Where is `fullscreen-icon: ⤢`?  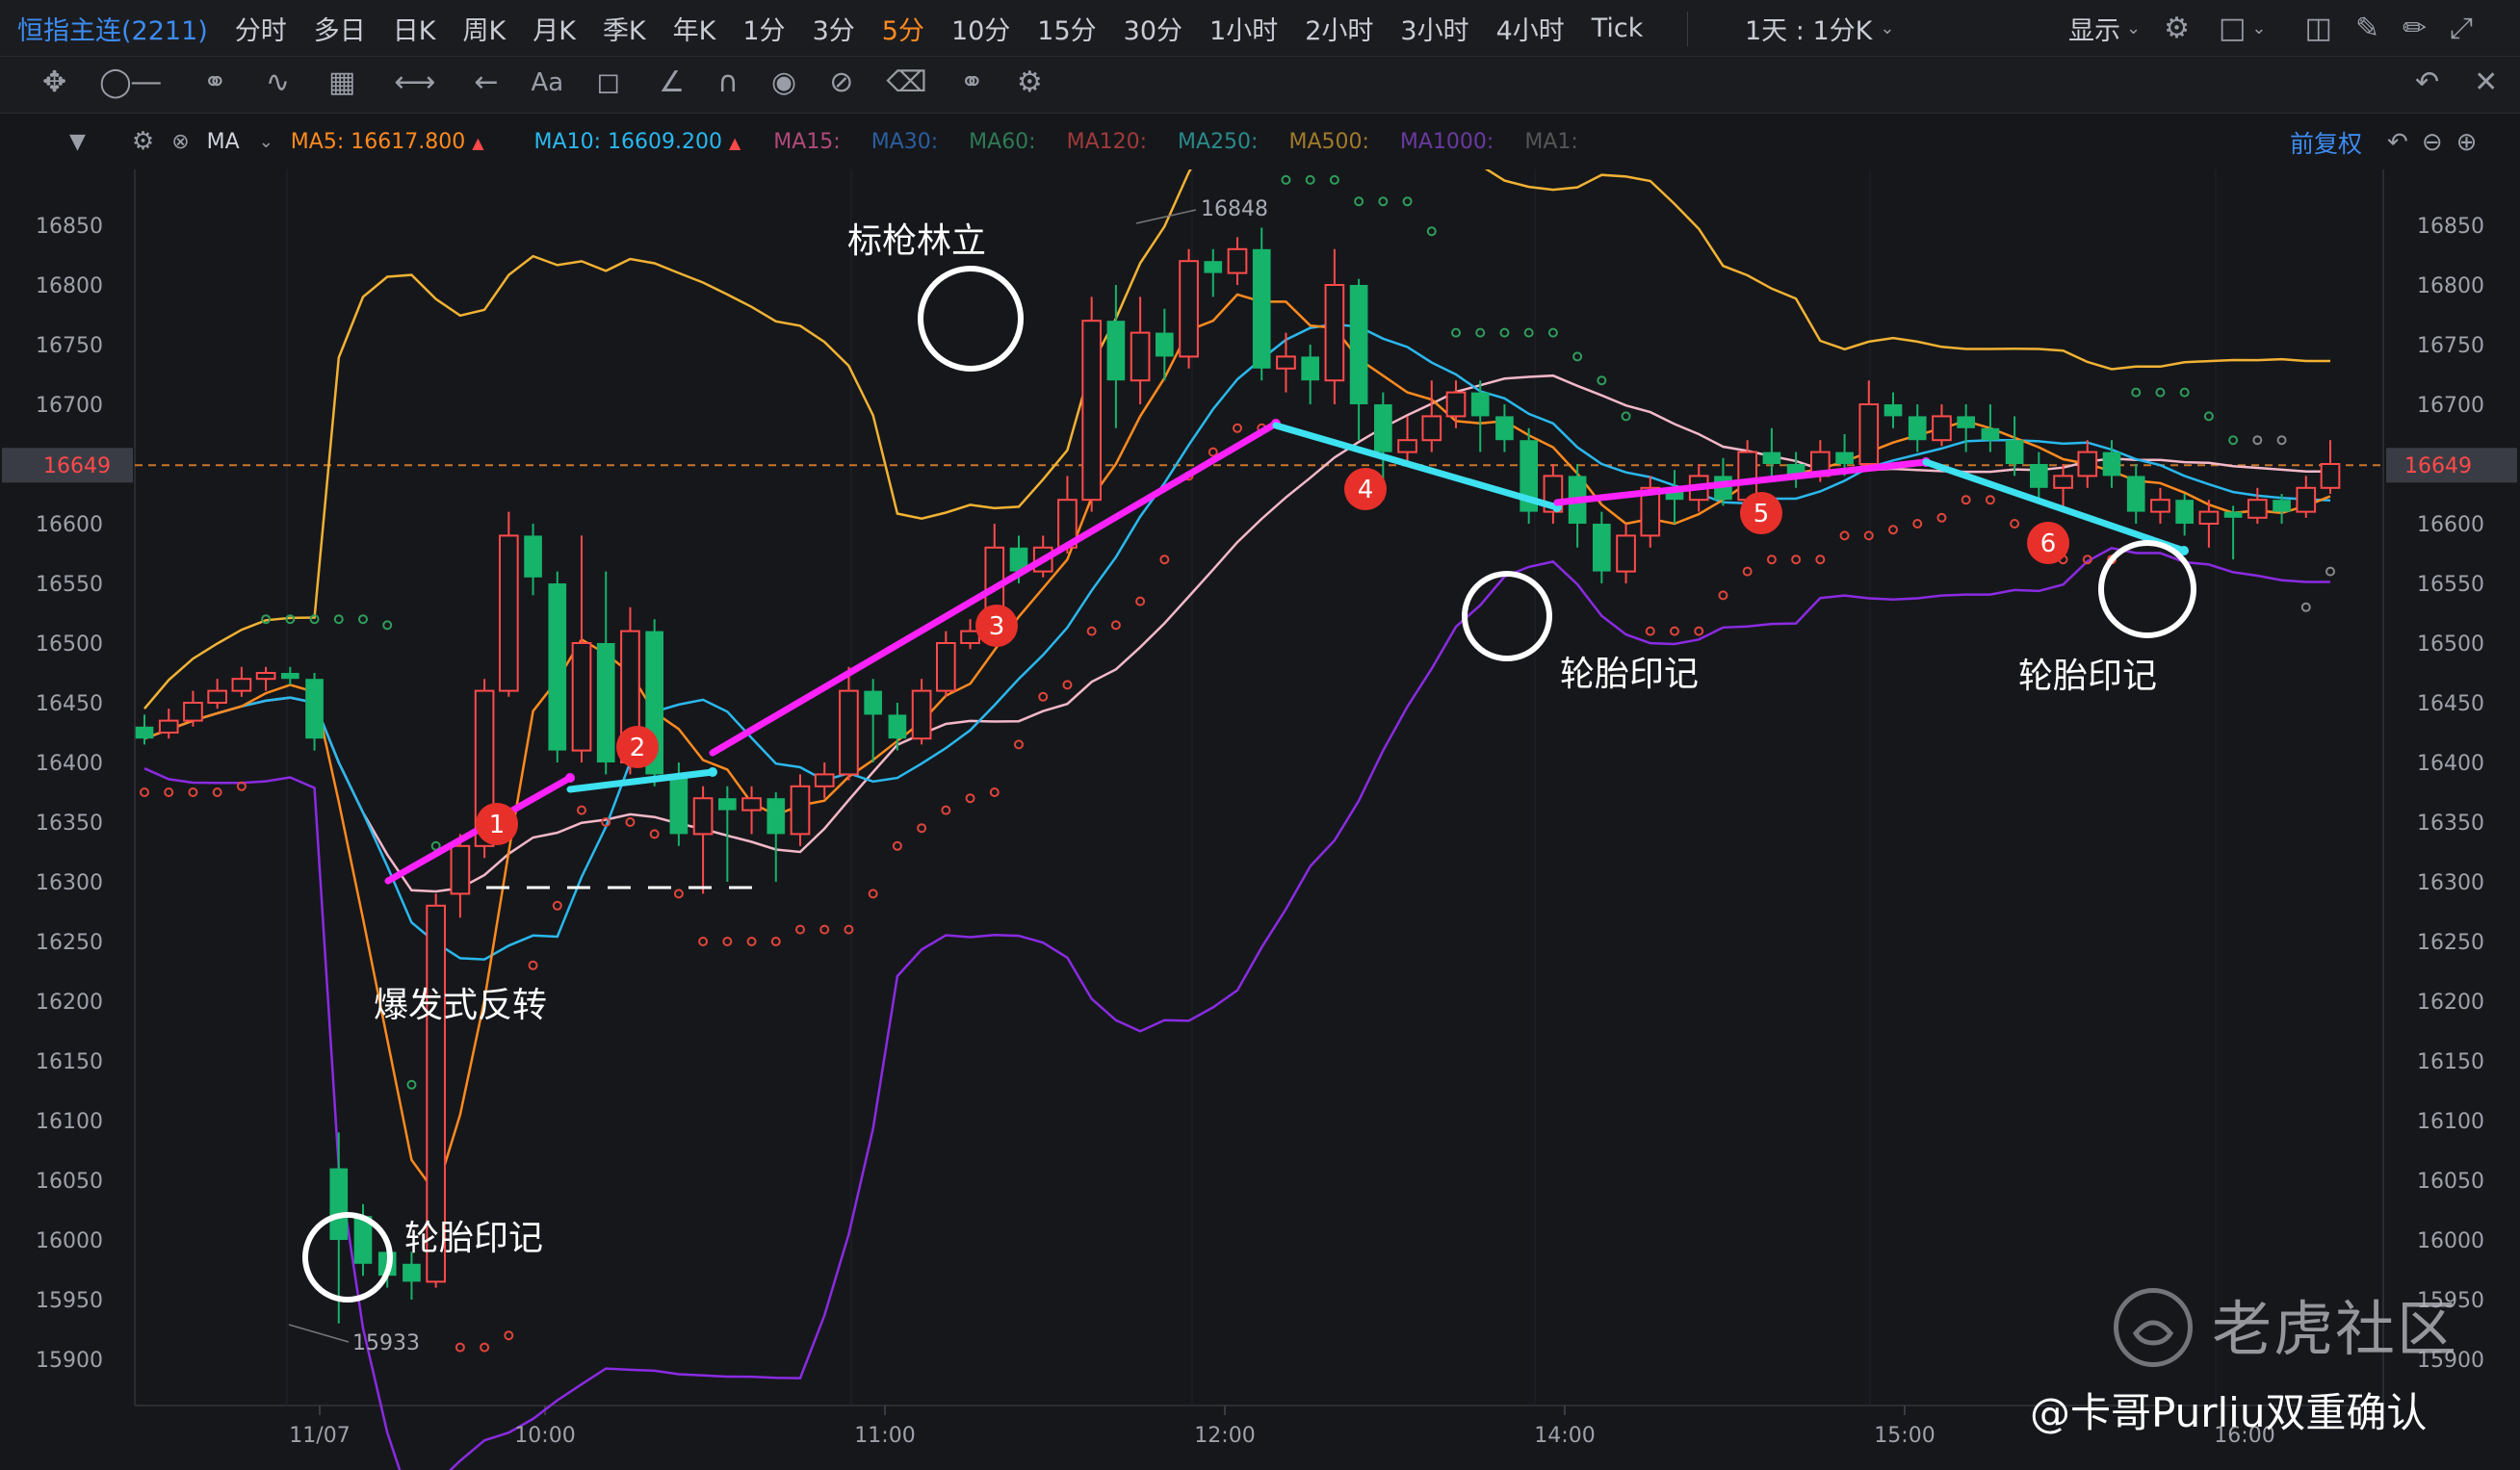 fullscreen-icon: ⤢ is located at coordinates (2461, 28).